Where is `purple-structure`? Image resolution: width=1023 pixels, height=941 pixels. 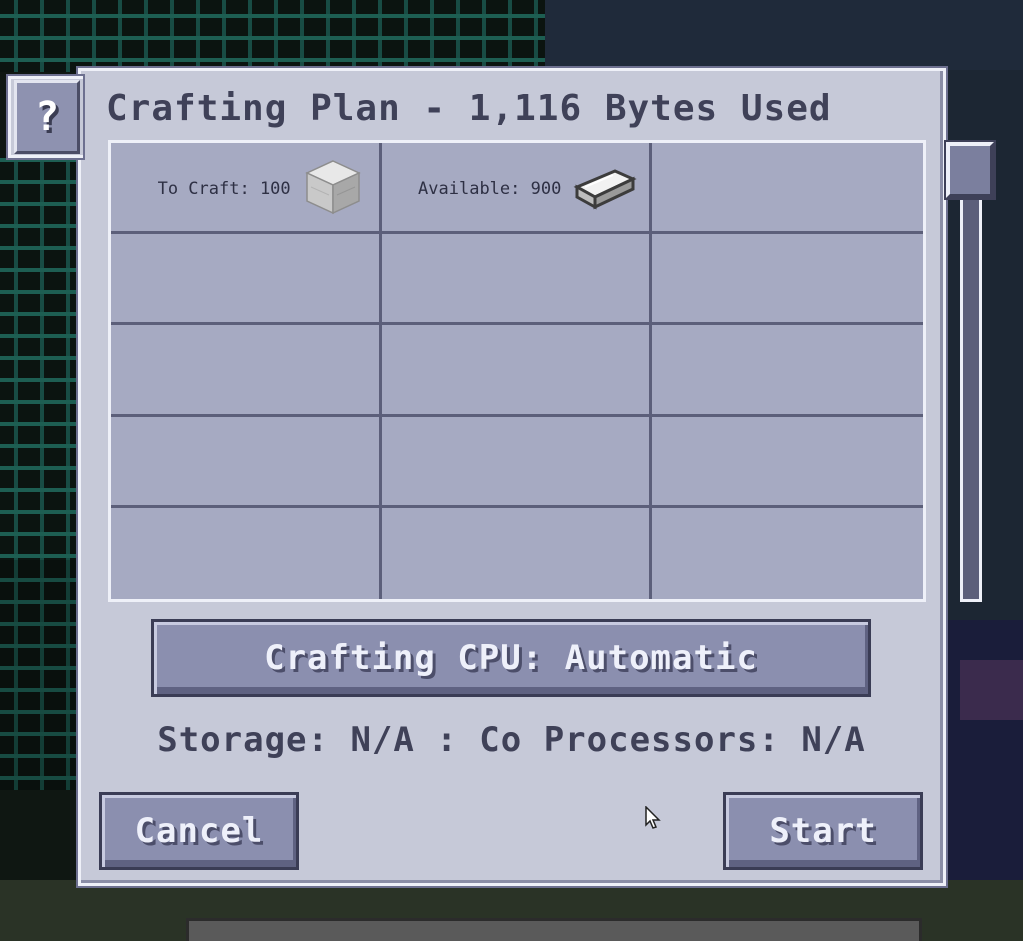 purple-structure is located at coordinates (991, 690).